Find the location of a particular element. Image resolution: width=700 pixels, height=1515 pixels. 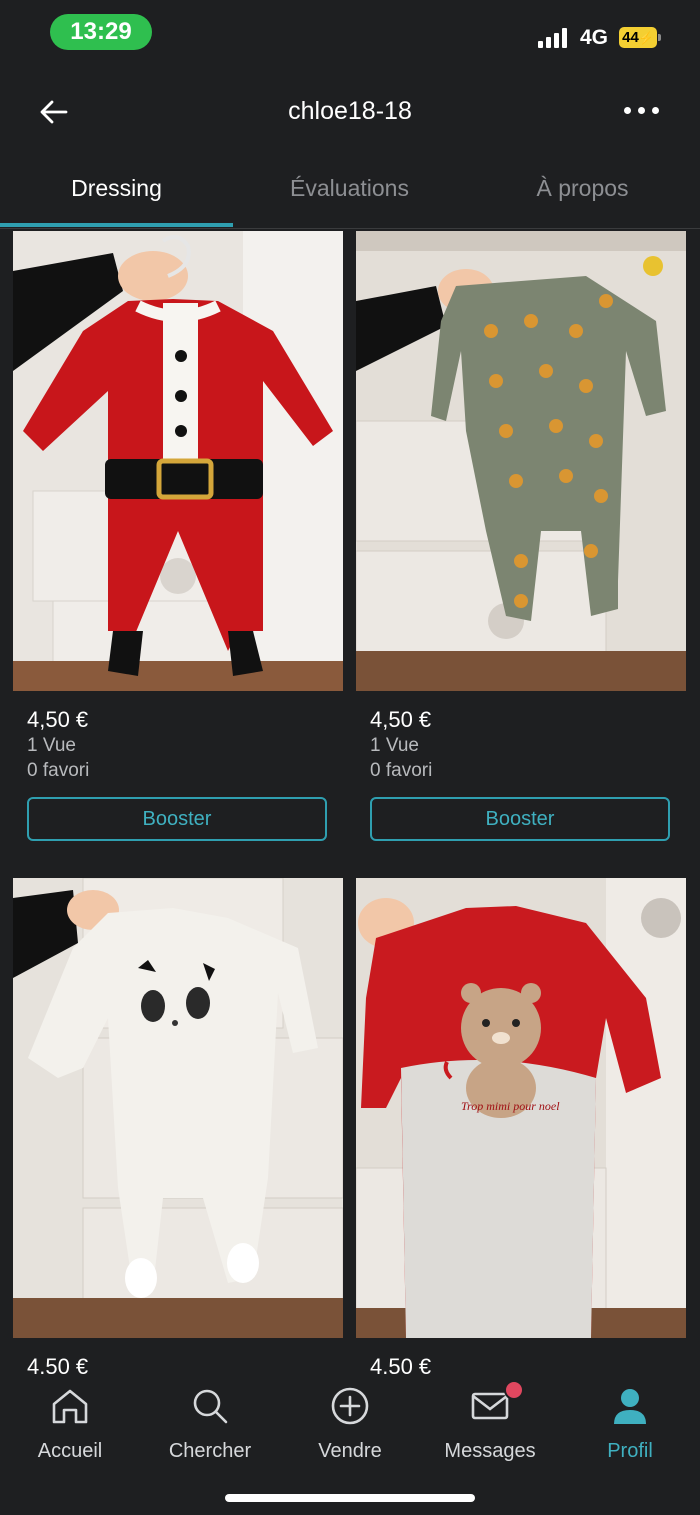

notification-badge is located at coordinates (514, 1390).